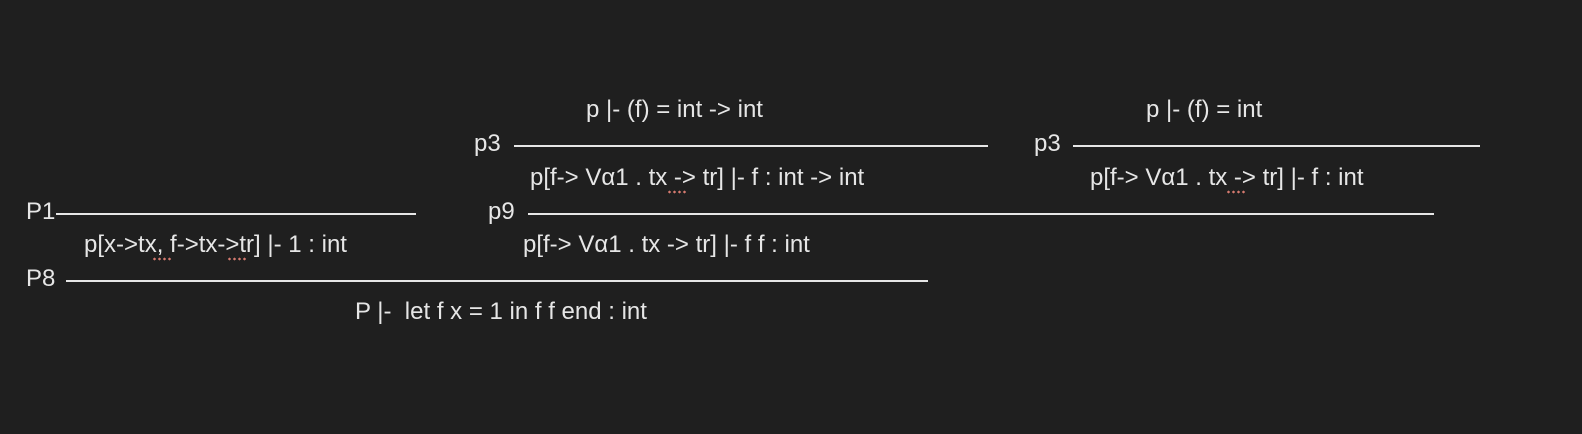 Image resolution: width=1582 pixels, height=434 pixels. What do you see at coordinates (697, 177) in the screenshot?
I see `p3-left-conclusion: p[f-> Vα1 . tx -> tr] |- f : int -> int` at bounding box center [697, 177].